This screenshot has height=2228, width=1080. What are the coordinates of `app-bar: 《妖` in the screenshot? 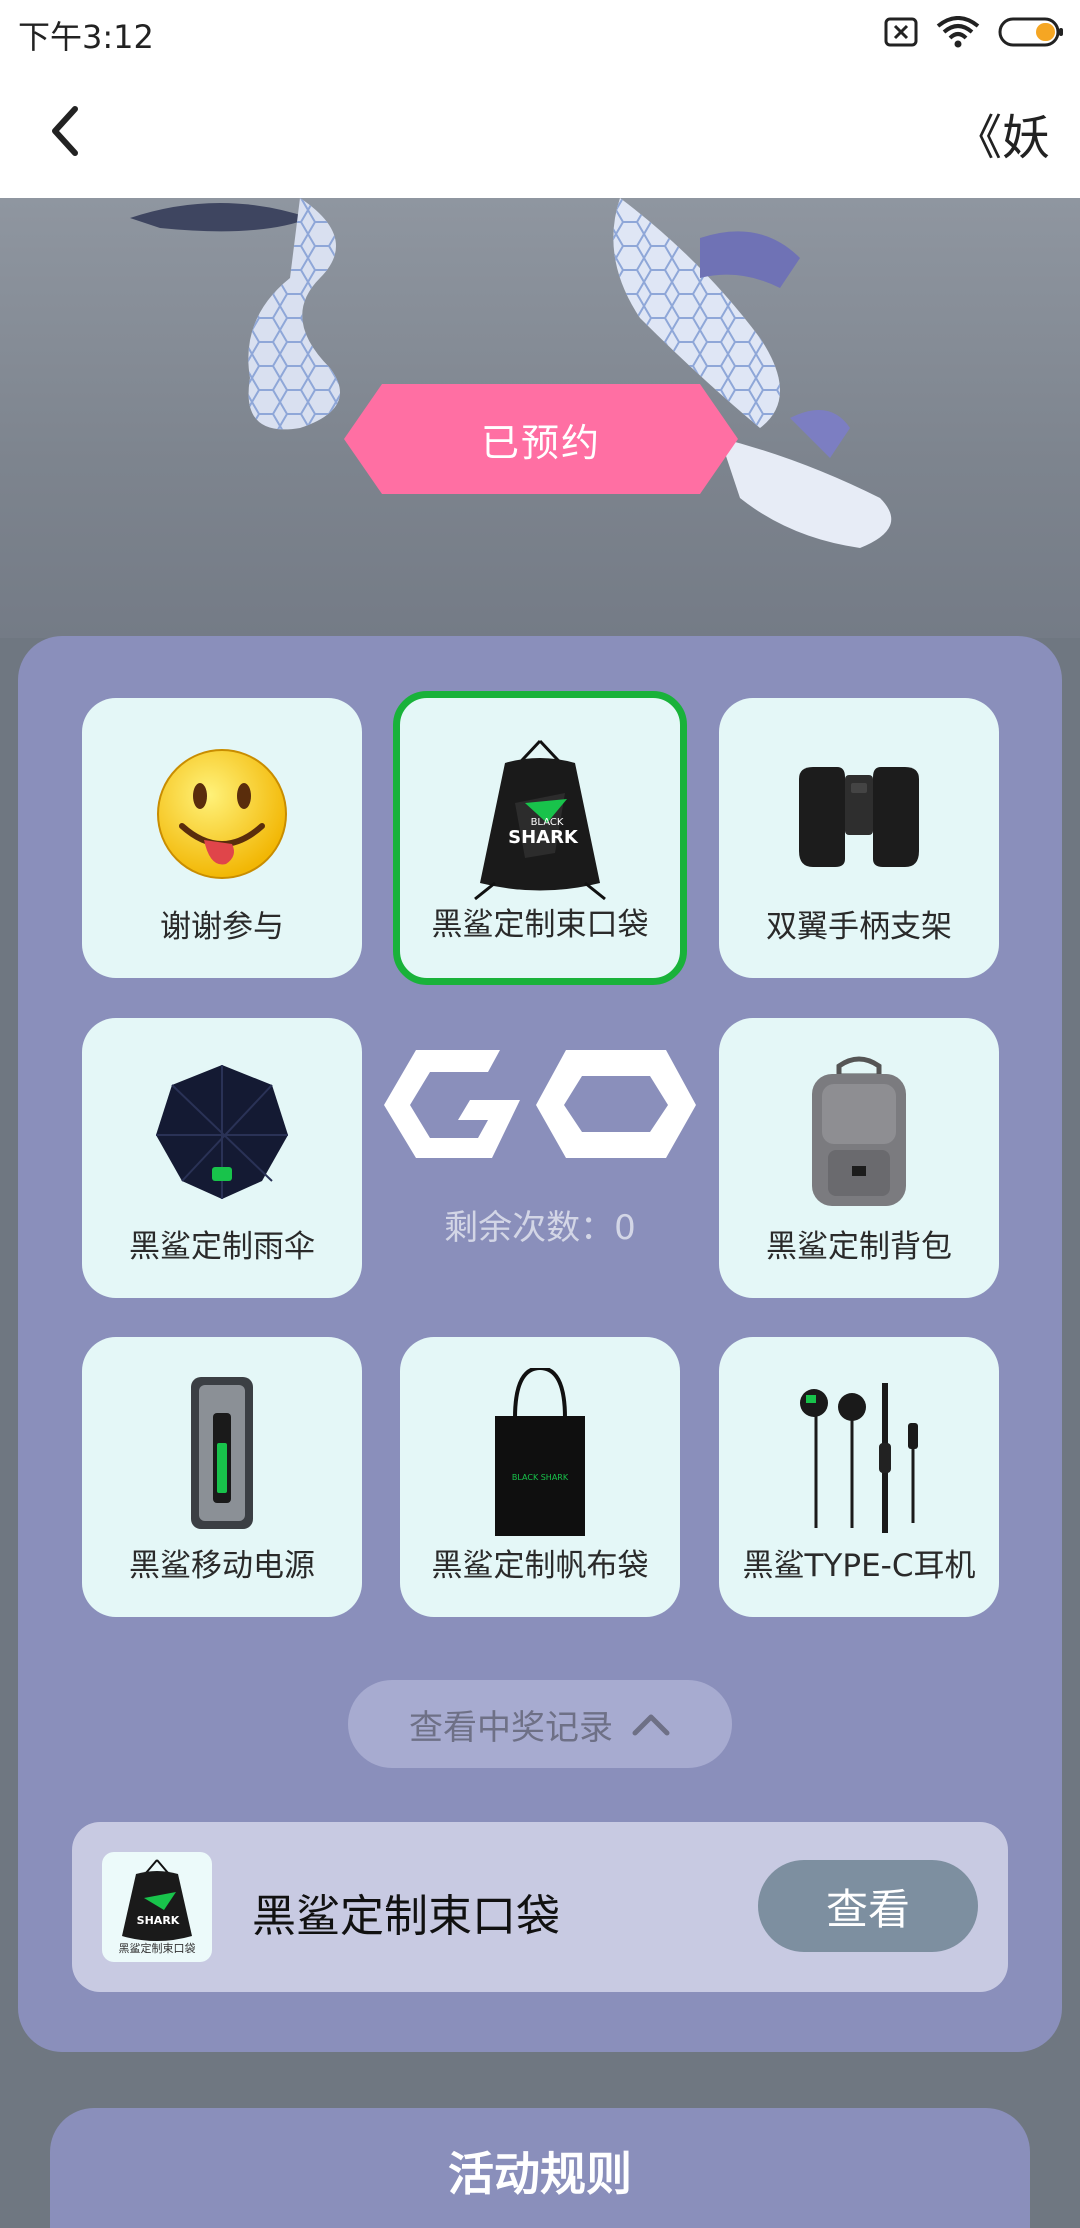 It's located at (540, 132).